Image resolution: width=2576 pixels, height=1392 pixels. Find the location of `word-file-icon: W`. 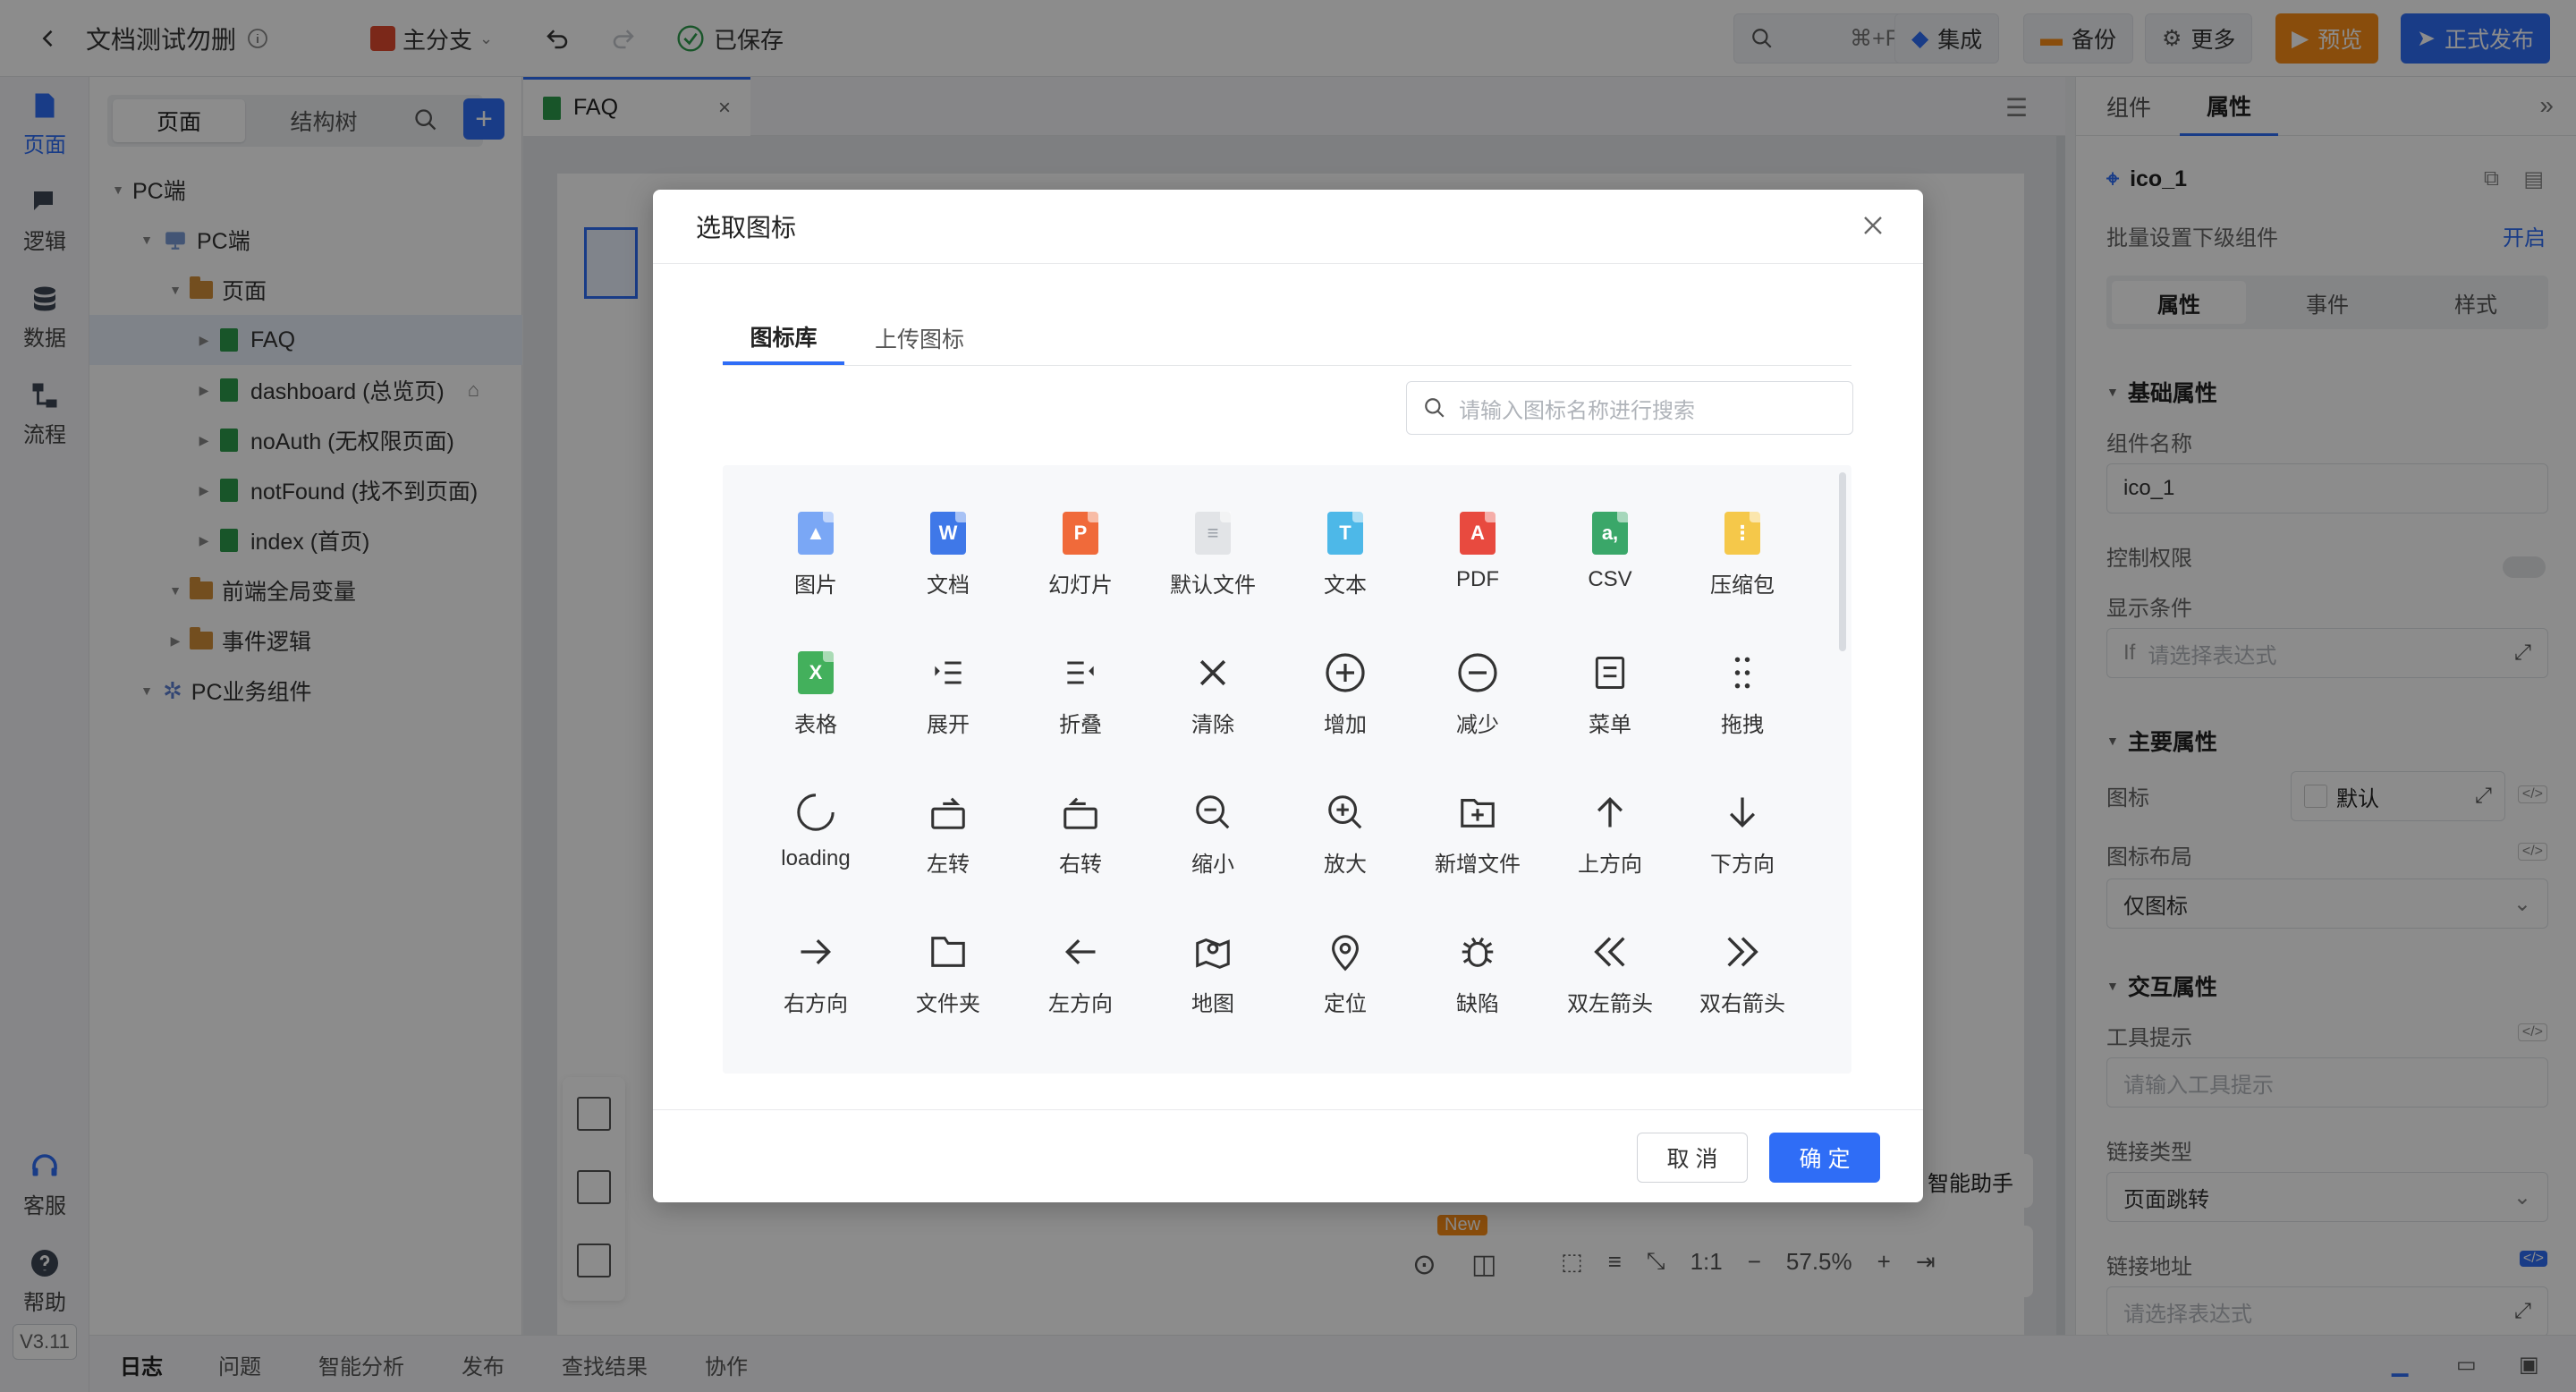

word-file-icon: W is located at coordinates (948, 533).